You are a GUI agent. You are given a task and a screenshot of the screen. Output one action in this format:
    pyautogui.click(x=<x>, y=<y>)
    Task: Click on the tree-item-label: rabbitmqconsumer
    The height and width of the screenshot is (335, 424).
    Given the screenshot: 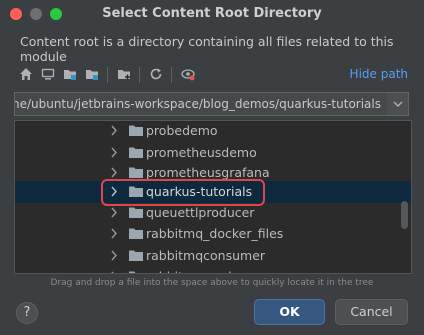 What is the action you would take?
    pyautogui.click(x=206, y=255)
    